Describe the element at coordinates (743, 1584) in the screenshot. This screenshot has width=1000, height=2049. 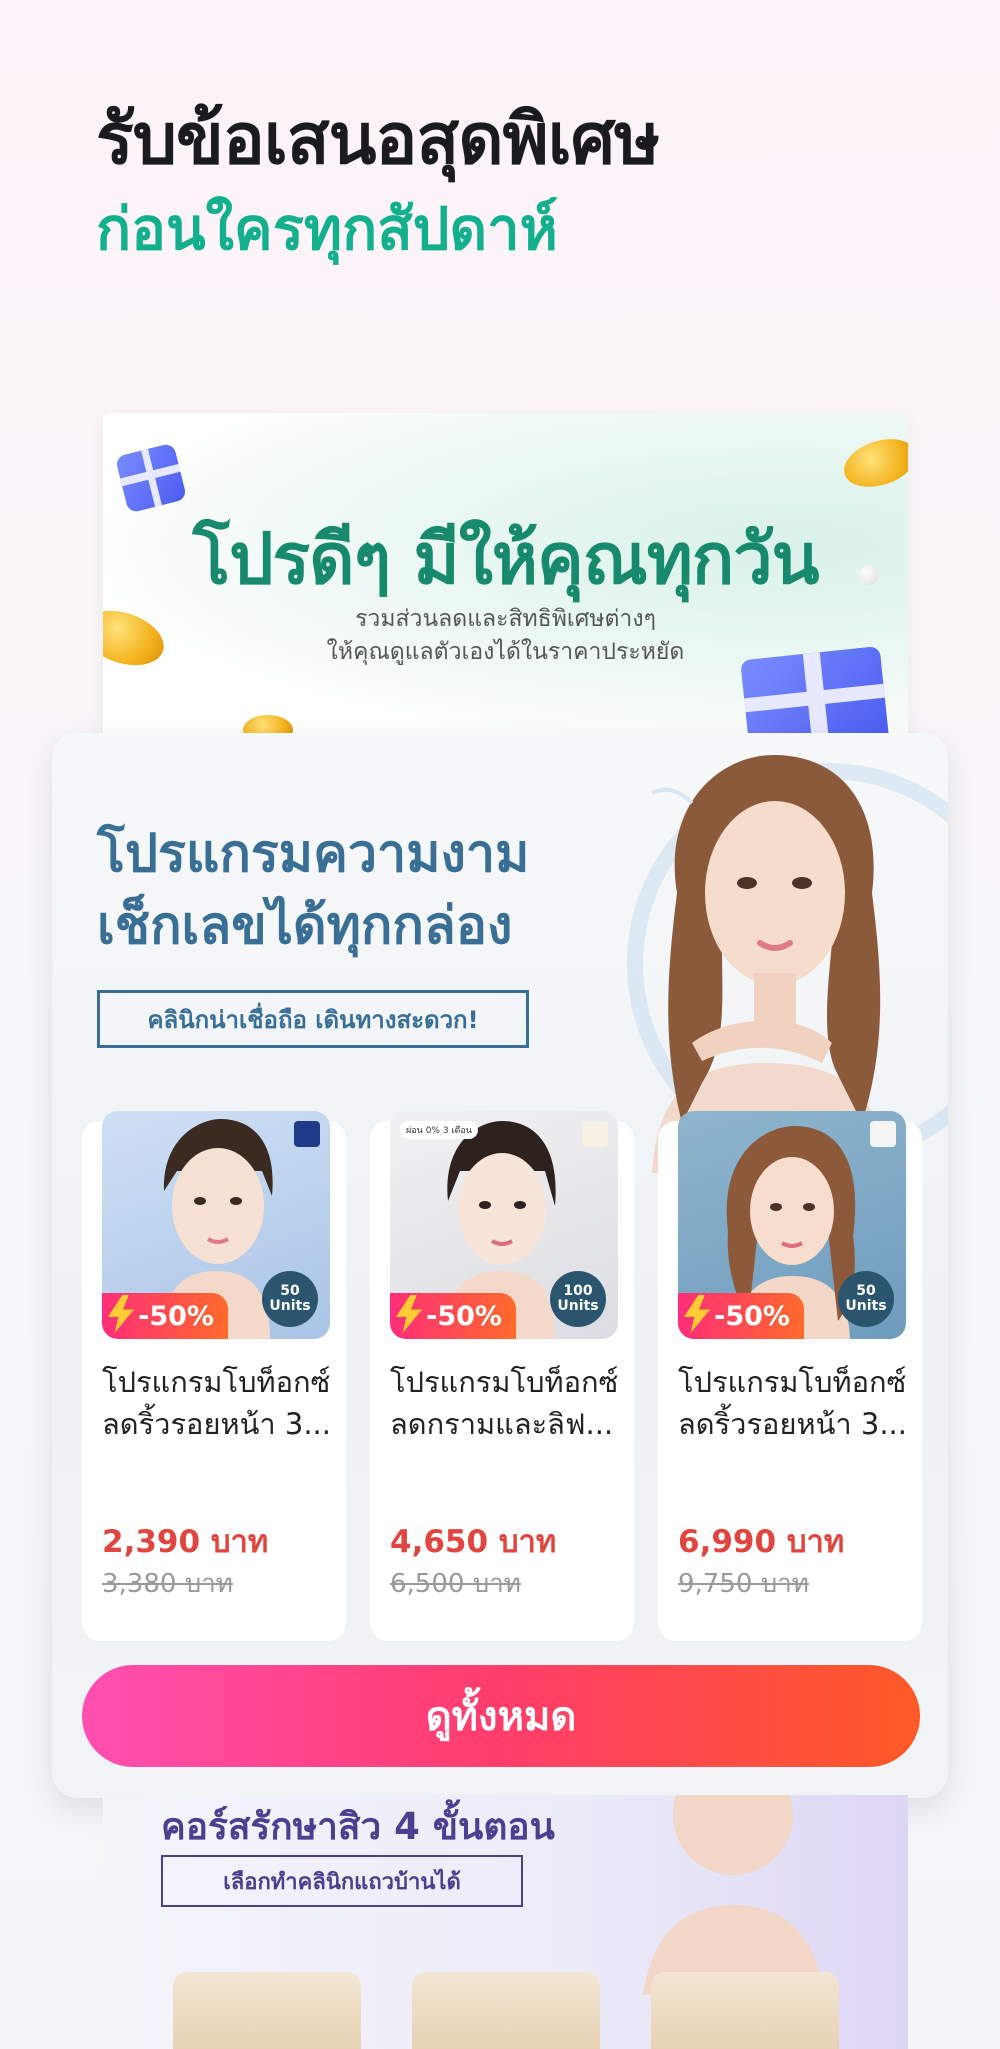
I see `product-original-price: 9,750 บาท` at that location.